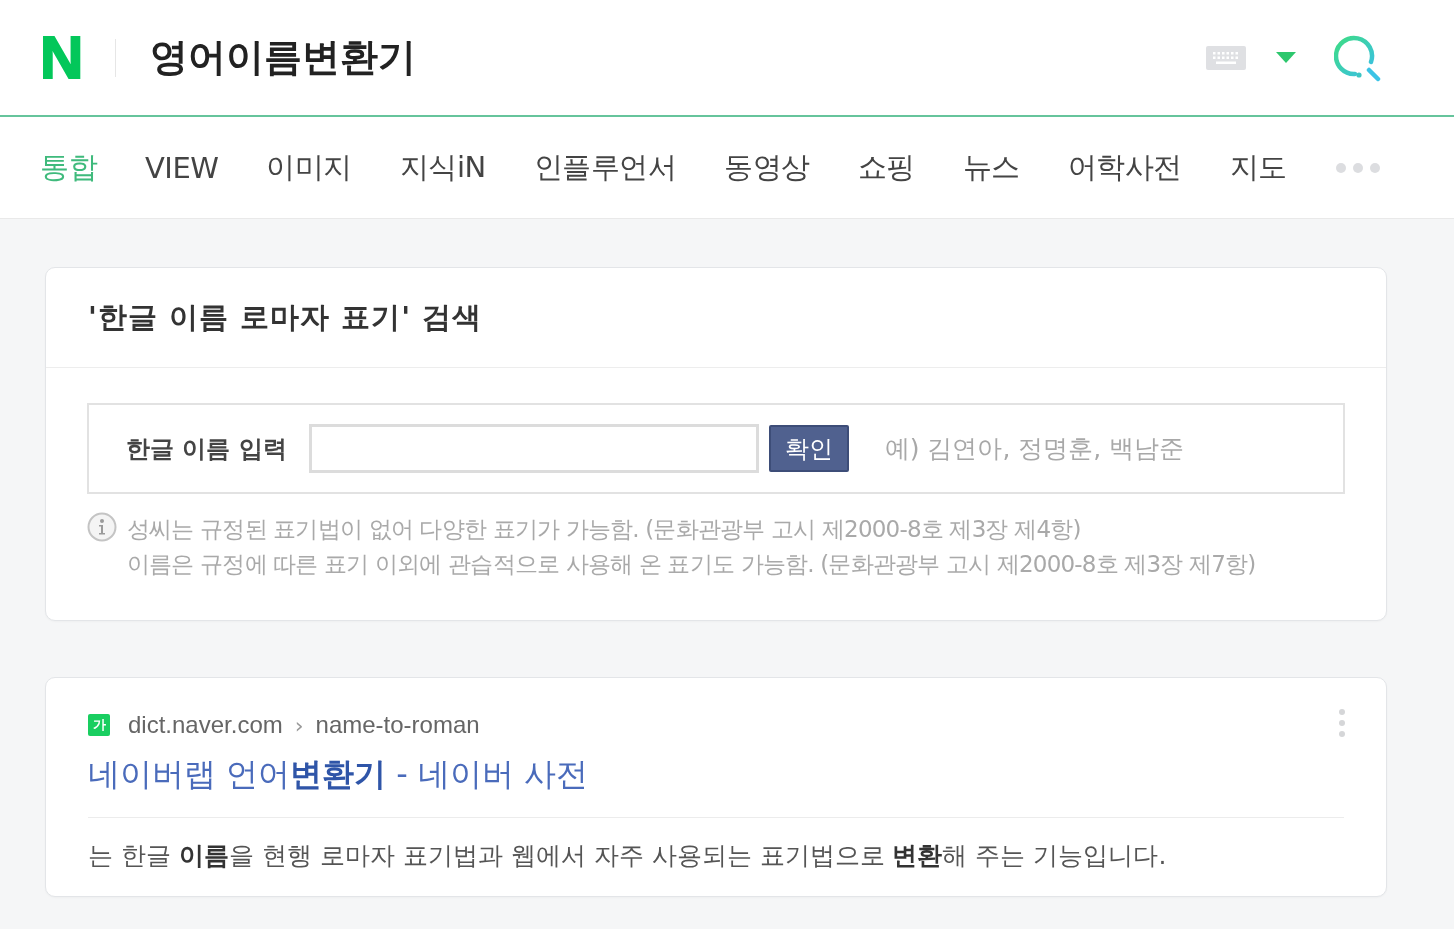 The height and width of the screenshot is (929, 1454). I want to click on search-icon, so click(1358, 57).